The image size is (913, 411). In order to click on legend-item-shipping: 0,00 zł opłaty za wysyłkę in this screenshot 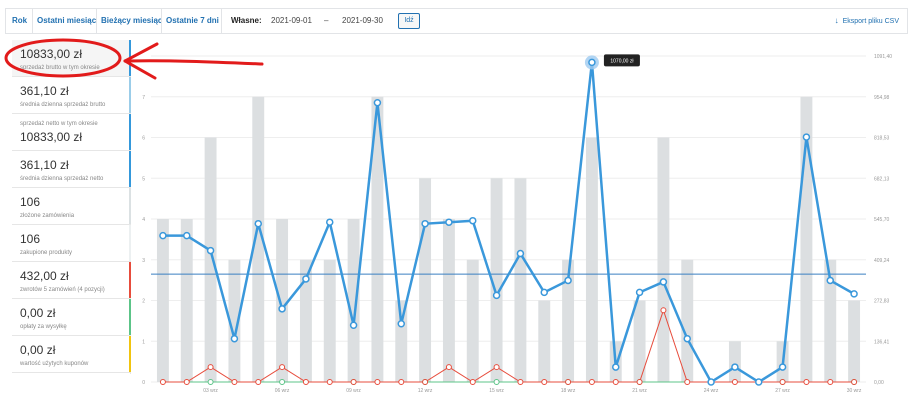, I will do `click(71, 317)`.